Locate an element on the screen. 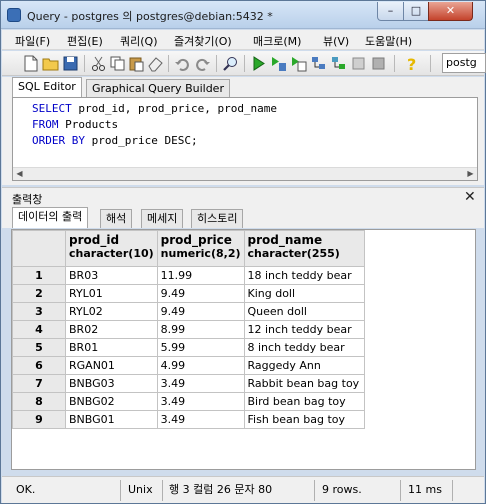 The width and height of the screenshot is (486, 504). table-row: 2 RYL01 9.49 King doll is located at coordinates (188, 293).